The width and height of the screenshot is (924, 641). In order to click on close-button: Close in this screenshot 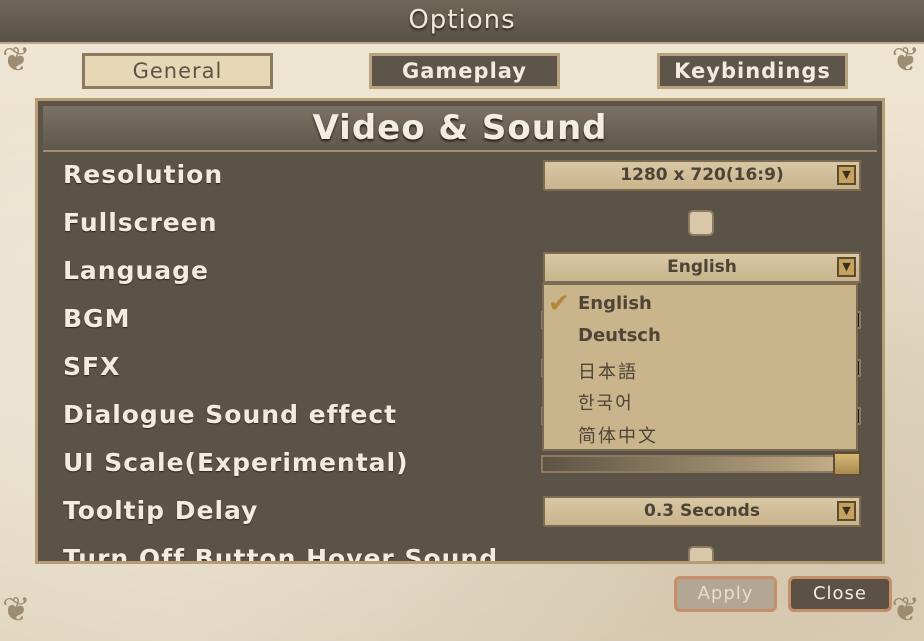, I will do `click(840, 594)`.